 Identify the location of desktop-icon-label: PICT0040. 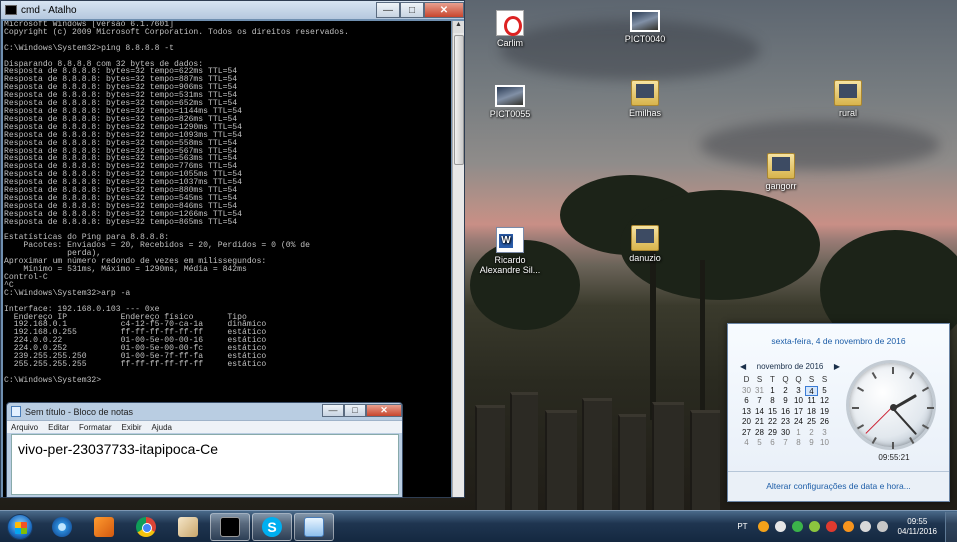
(645, 39).